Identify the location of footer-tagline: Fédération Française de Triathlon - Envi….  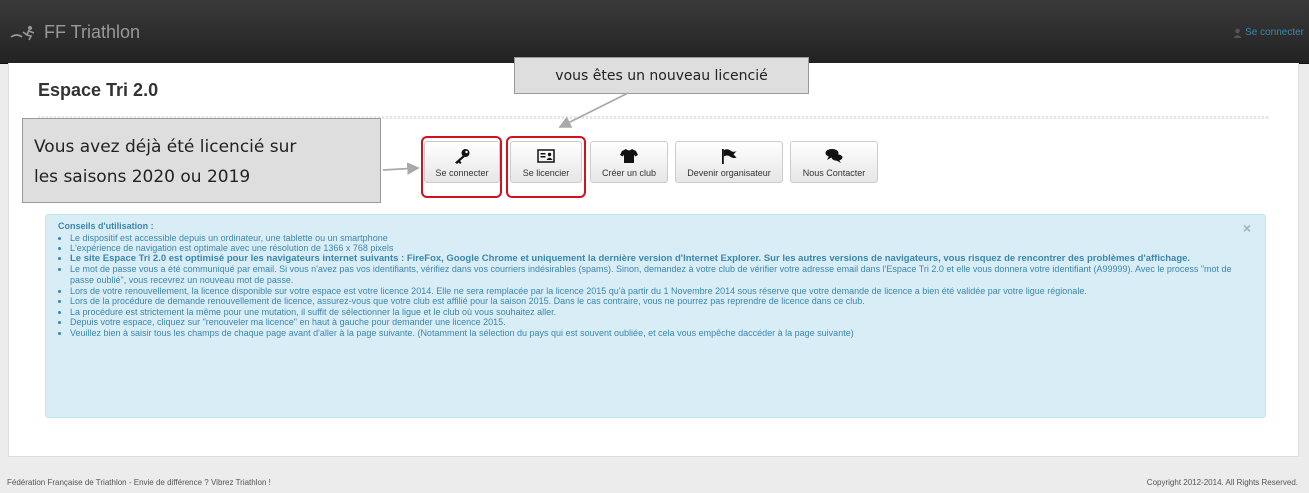
(139, 482).